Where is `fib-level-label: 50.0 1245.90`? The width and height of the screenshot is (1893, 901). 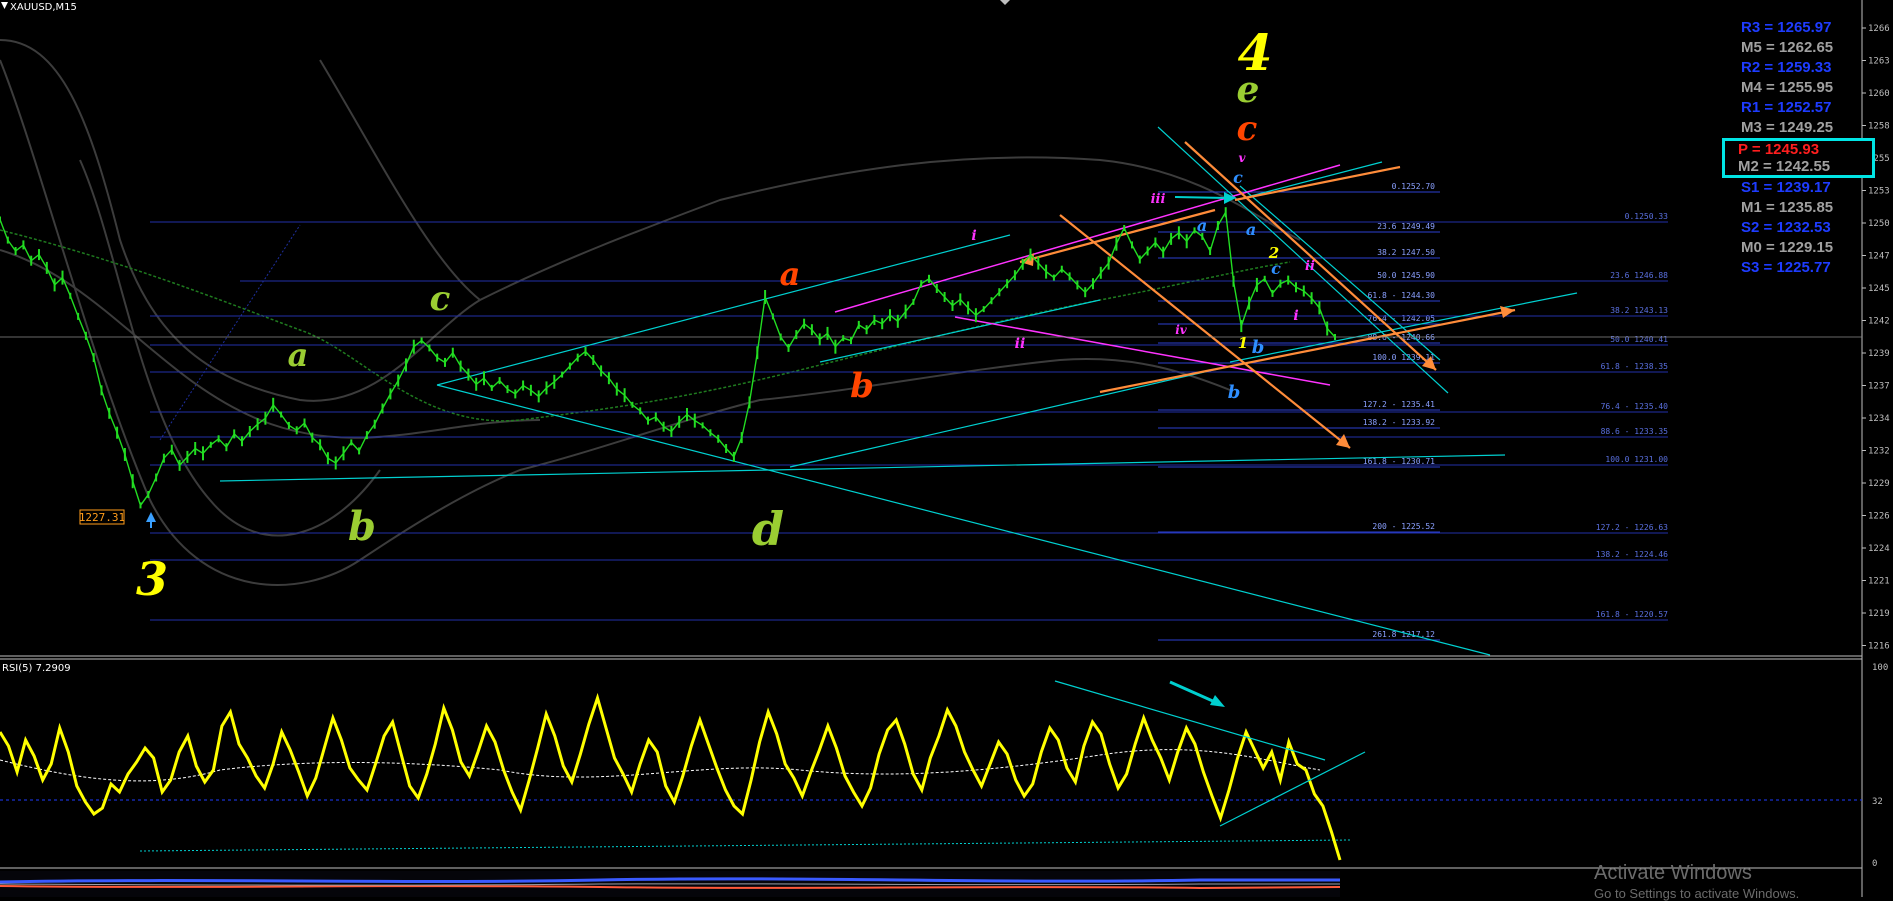
fib-level-label: 50.0 1245.90 is located at coordinates (1406, 275).